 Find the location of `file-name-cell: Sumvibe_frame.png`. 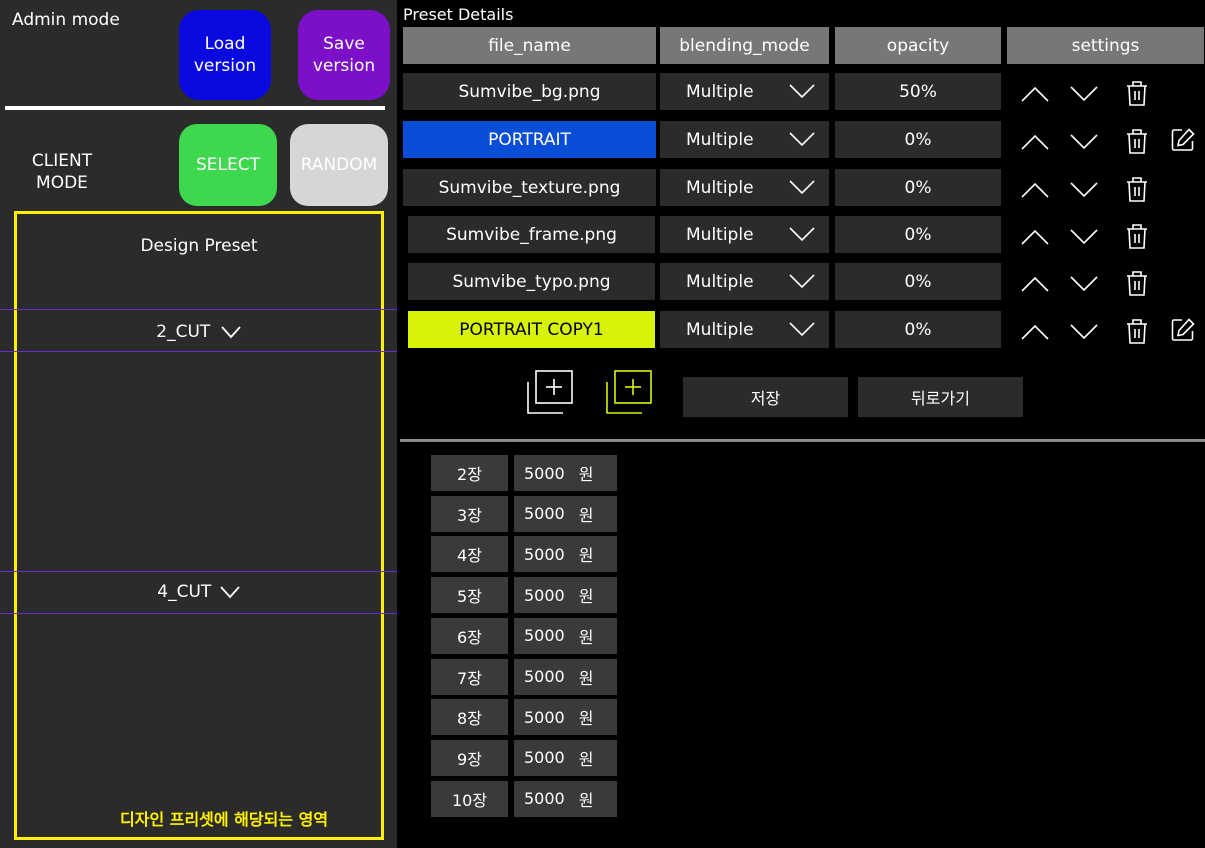

file-name-cell: Sumvibe_frame.png is located at coordinates (531, 234).